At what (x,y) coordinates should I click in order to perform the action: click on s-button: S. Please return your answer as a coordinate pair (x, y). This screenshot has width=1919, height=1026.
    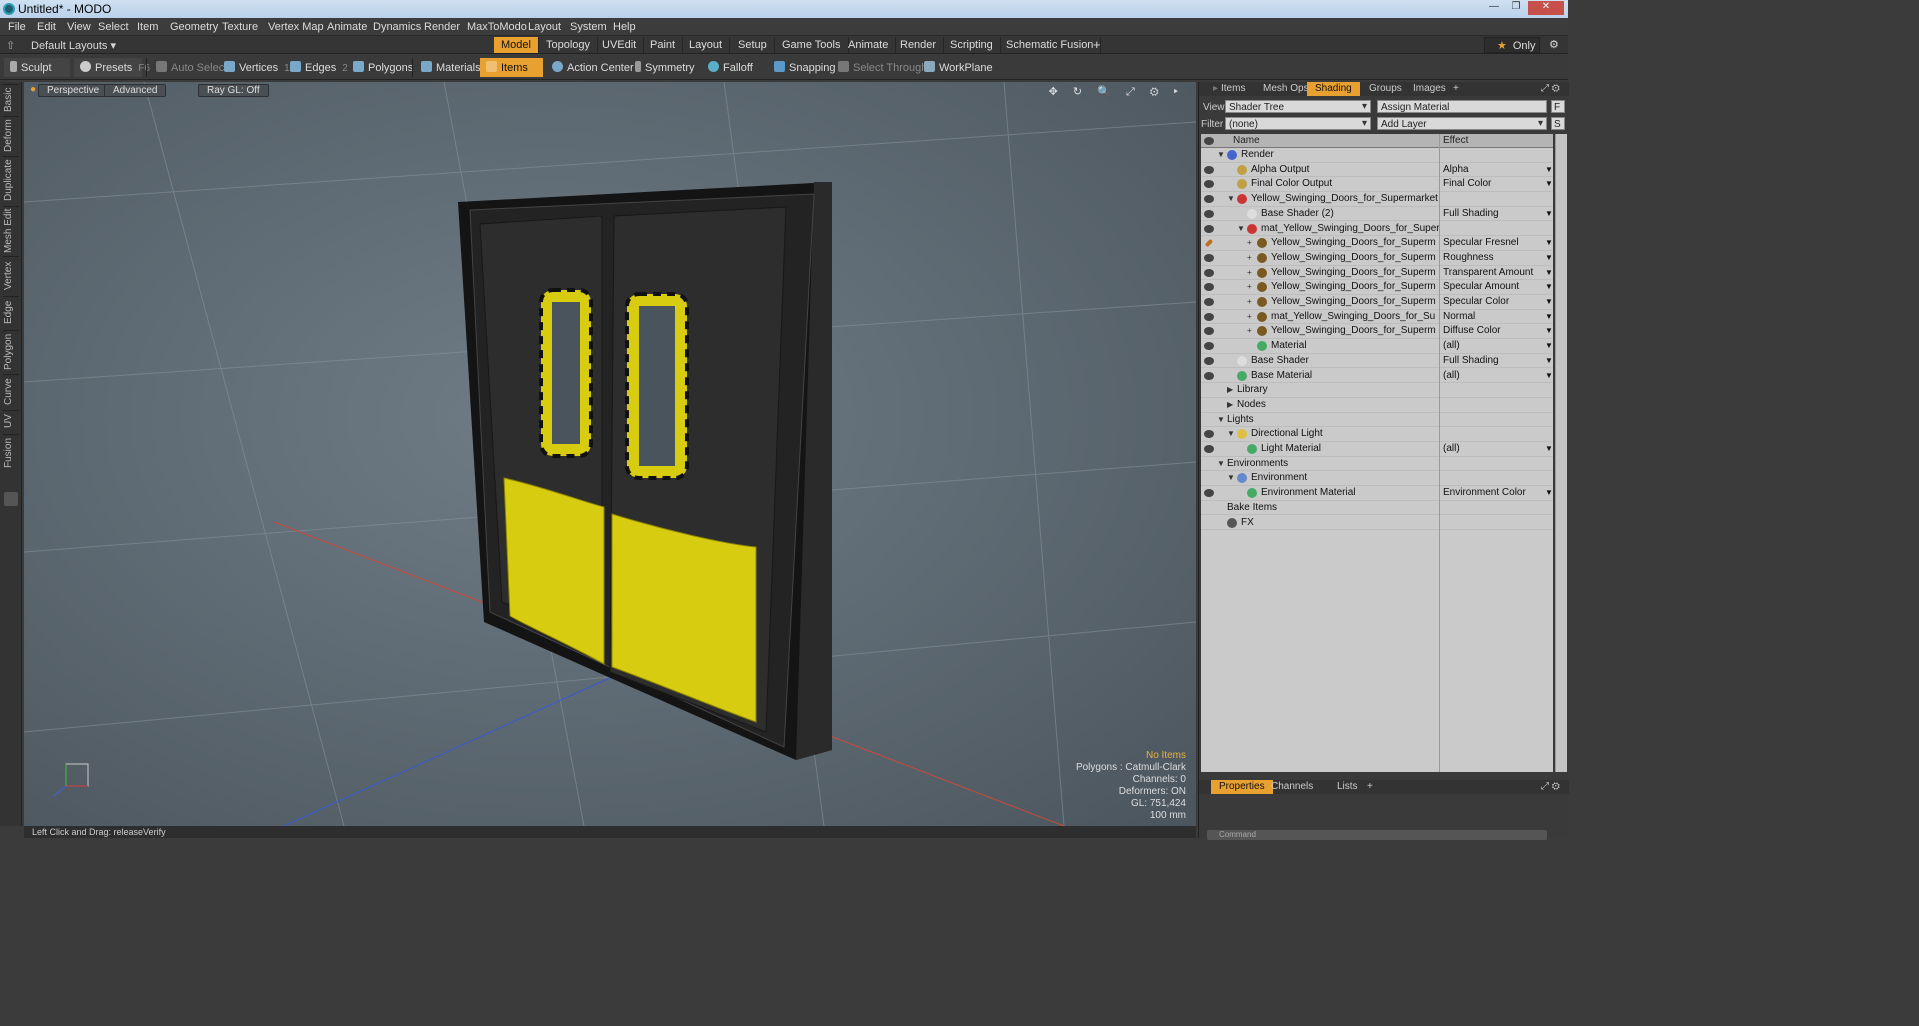
    Looking at the image, I should click on (1558, 123).